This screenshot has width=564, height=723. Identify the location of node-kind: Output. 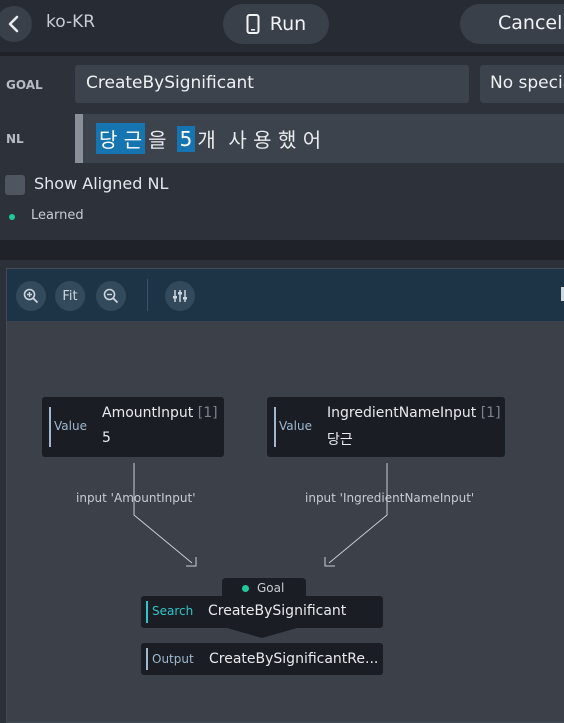
(173, 659).